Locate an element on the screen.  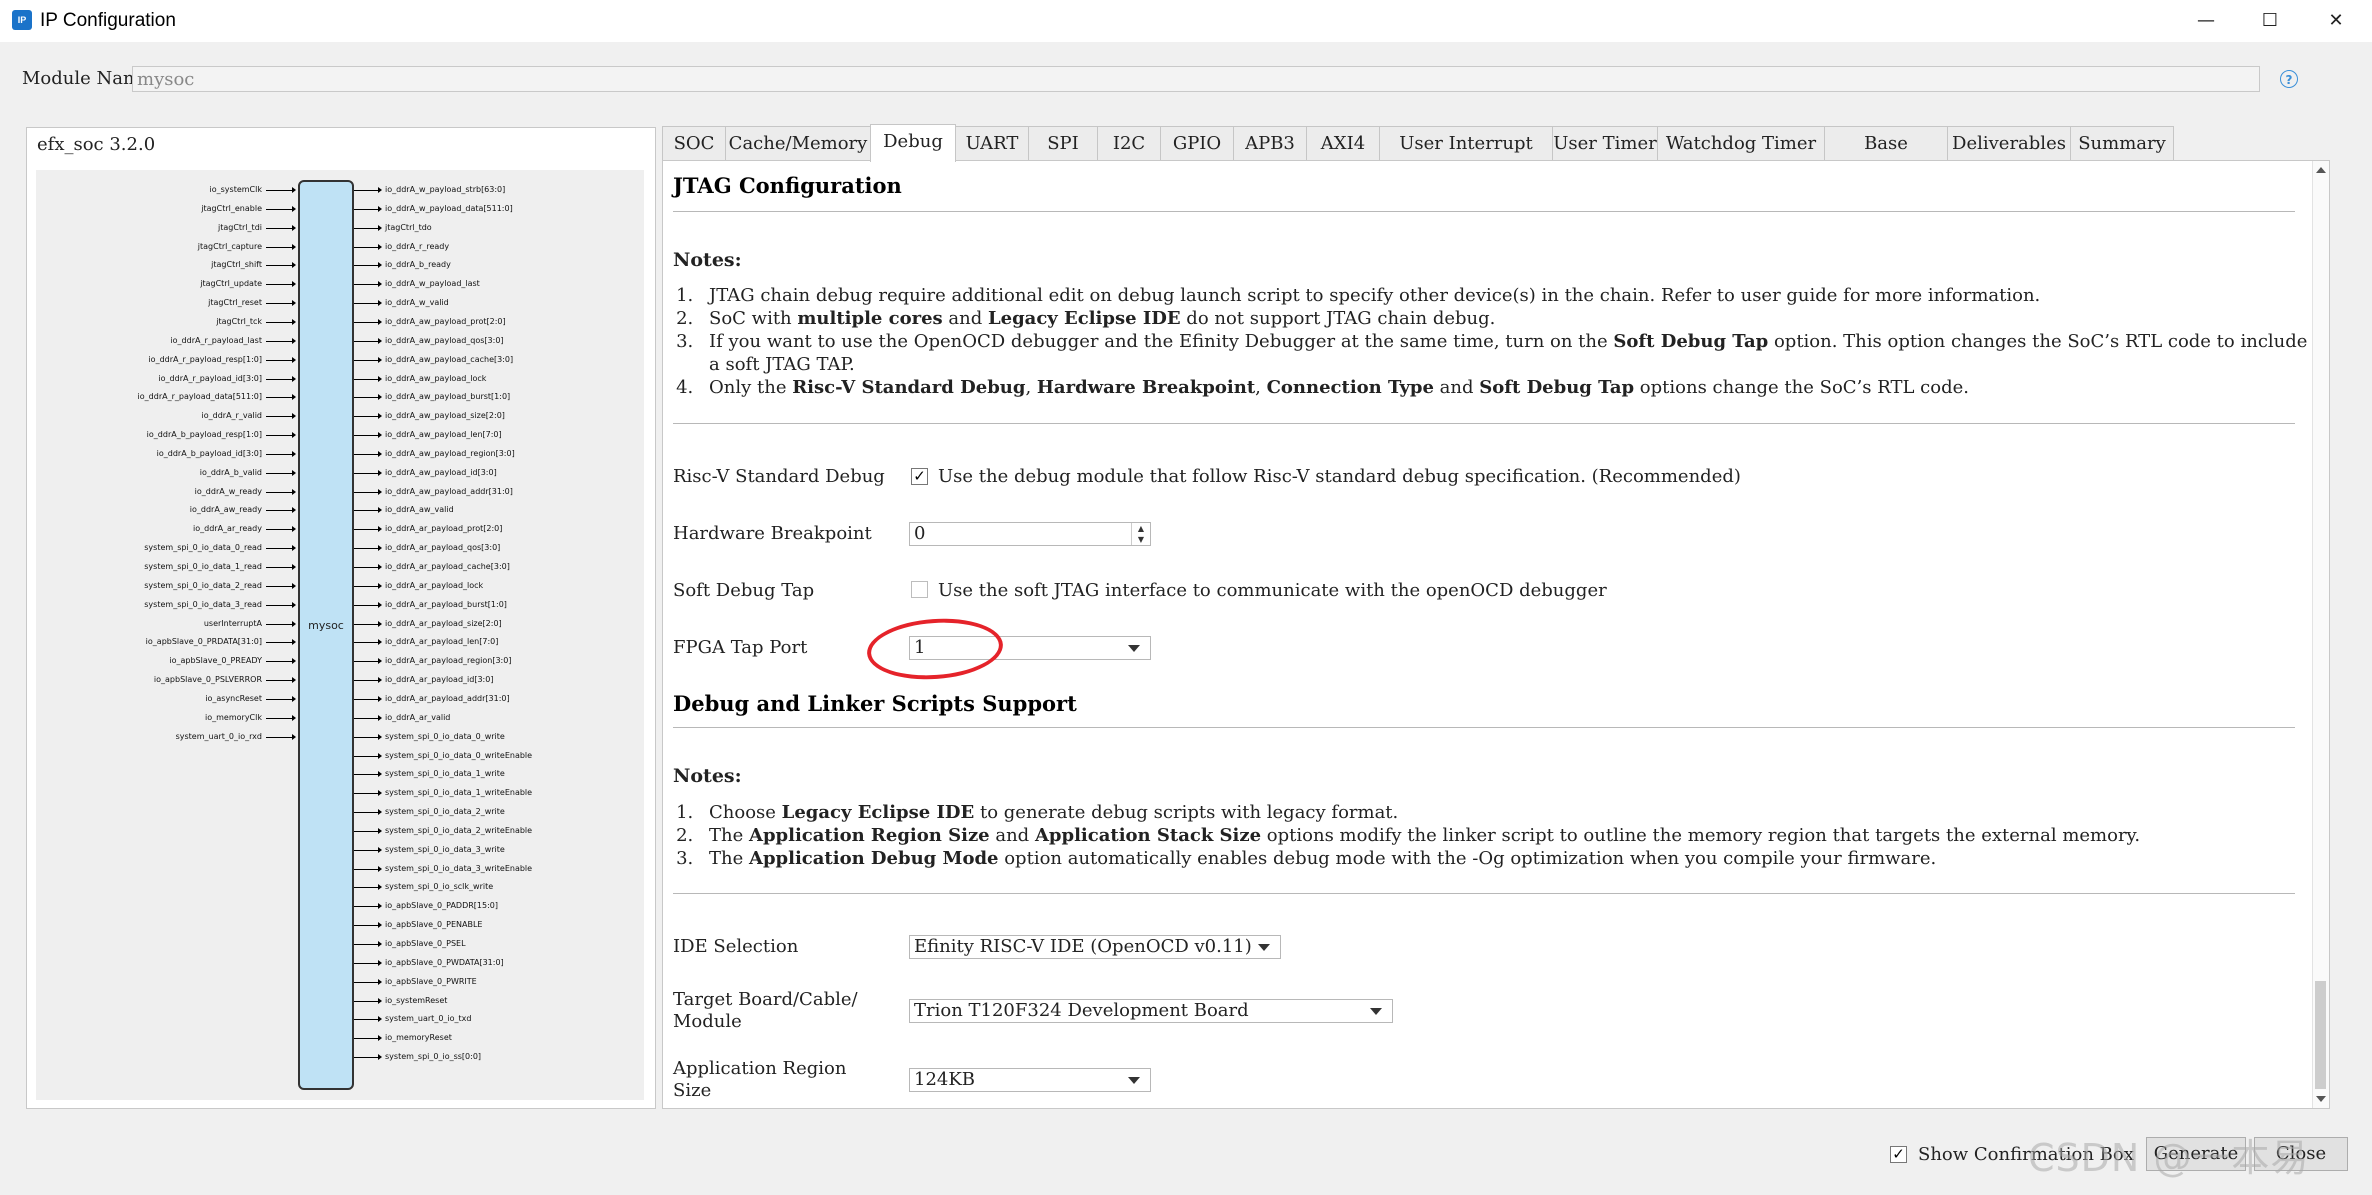
tab-user-timer: User Timer is located at coordinates (1605, 143).